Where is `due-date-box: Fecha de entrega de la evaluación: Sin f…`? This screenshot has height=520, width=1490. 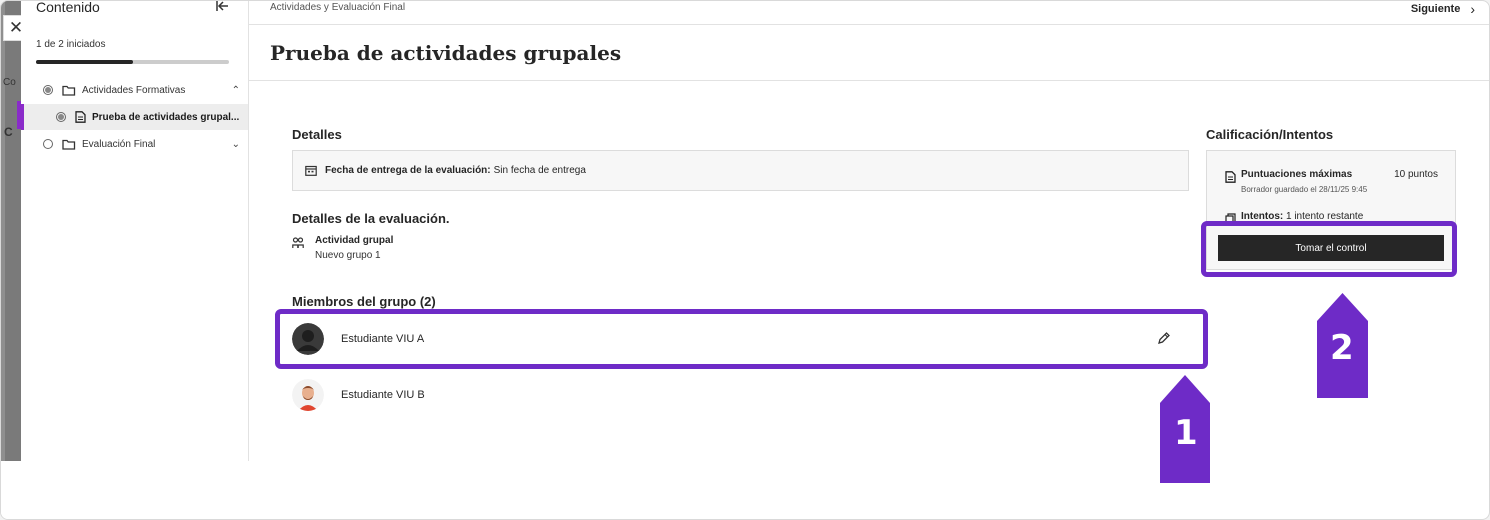 due-date-box: Fecha de entrega de la evaluación: Sin f… is located at coordinates (740, 170).